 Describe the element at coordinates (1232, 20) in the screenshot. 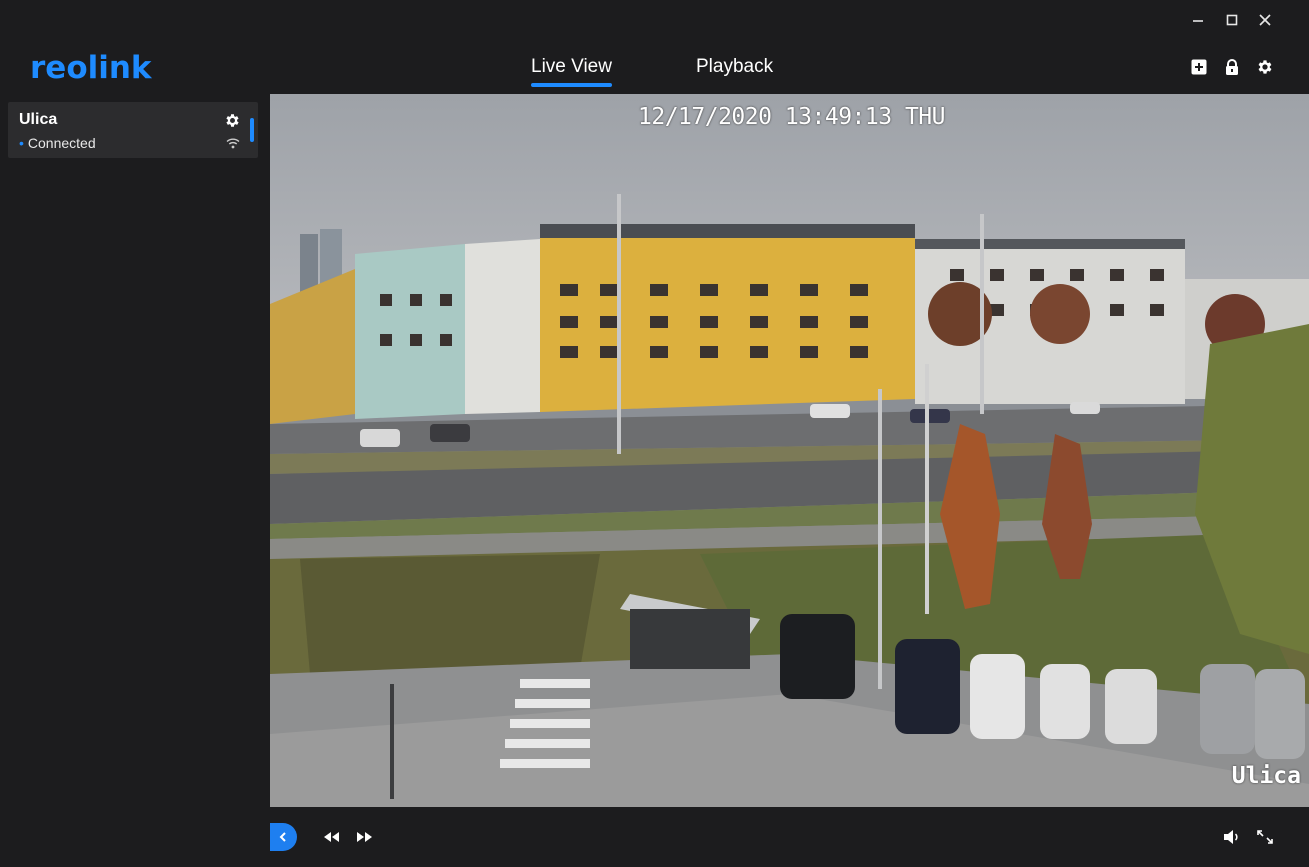

I see `maximize-icon` at that location.